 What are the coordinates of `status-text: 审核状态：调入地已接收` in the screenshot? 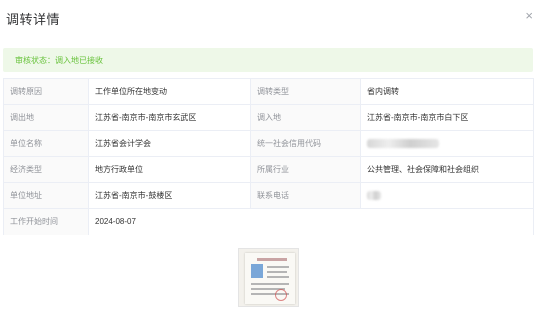 It's located at (59, 60).